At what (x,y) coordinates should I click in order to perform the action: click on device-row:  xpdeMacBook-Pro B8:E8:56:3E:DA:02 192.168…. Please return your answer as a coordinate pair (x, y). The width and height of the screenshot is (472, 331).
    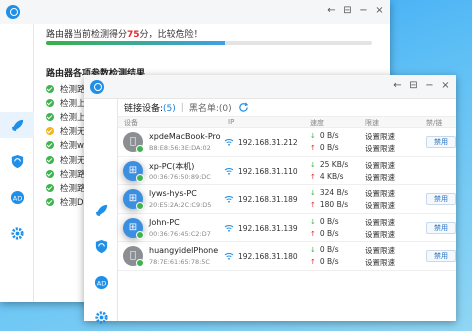
    Looking at the image, I should click on (287, 142).